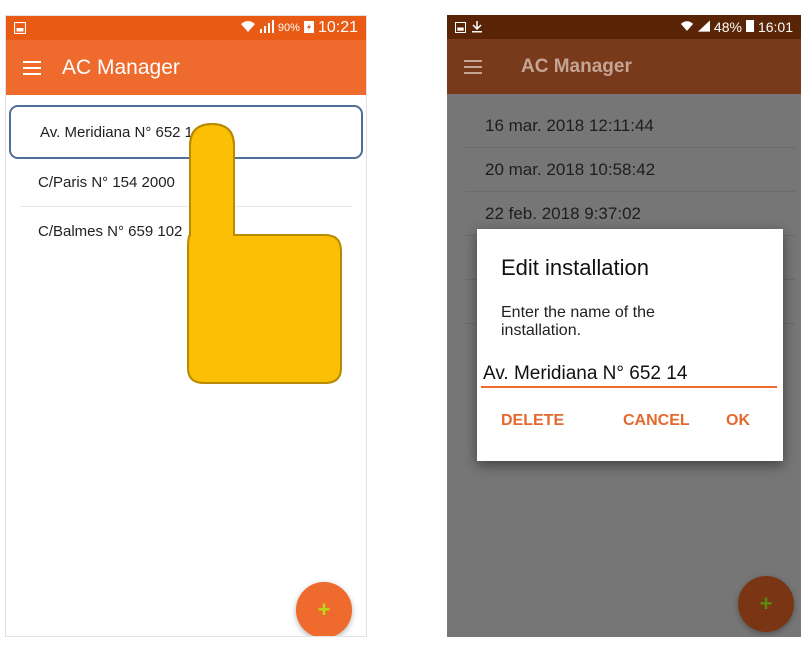  Describe the element at coordinates (749, 27) in the screenshot. I see `battery-icon` at that location.